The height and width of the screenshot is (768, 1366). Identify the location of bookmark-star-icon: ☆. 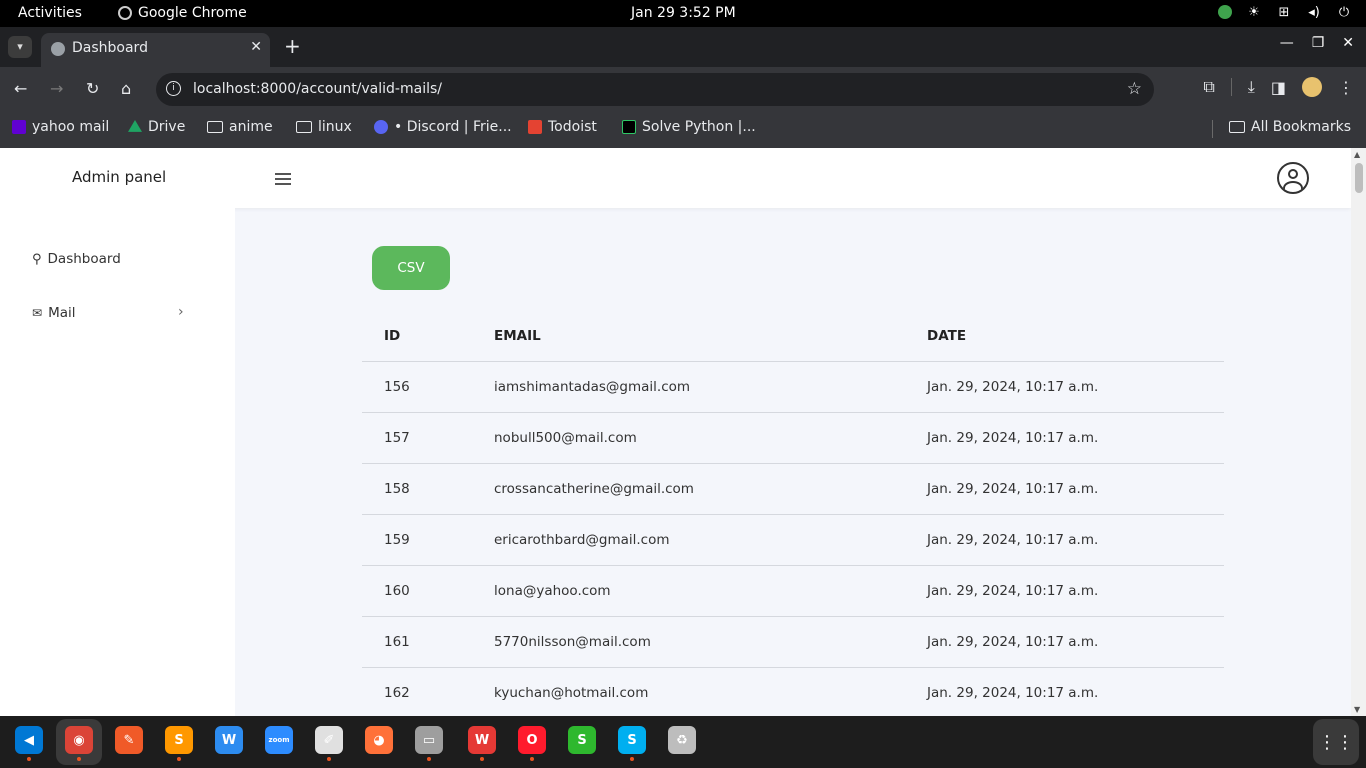
(1134, 89).